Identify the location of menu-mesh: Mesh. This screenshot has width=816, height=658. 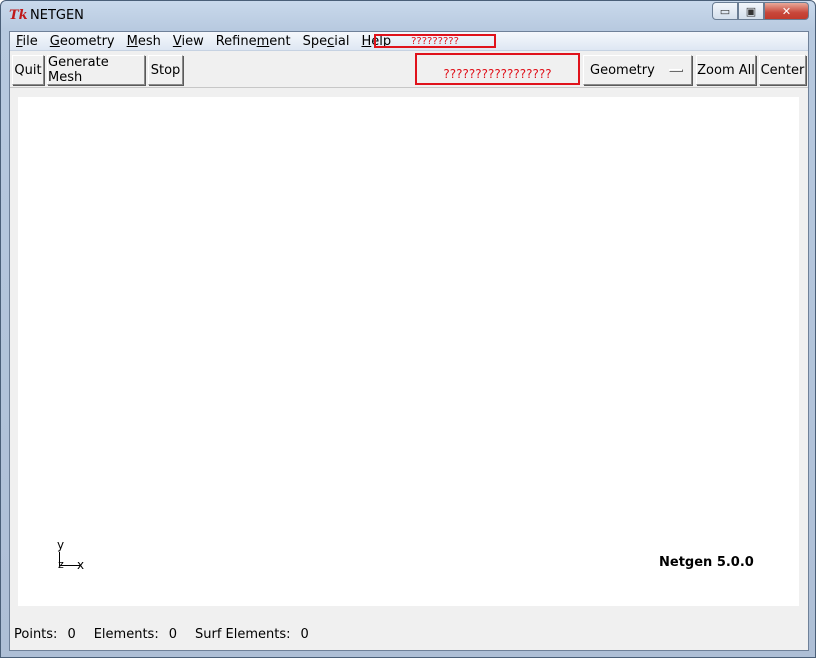
(144, 41).